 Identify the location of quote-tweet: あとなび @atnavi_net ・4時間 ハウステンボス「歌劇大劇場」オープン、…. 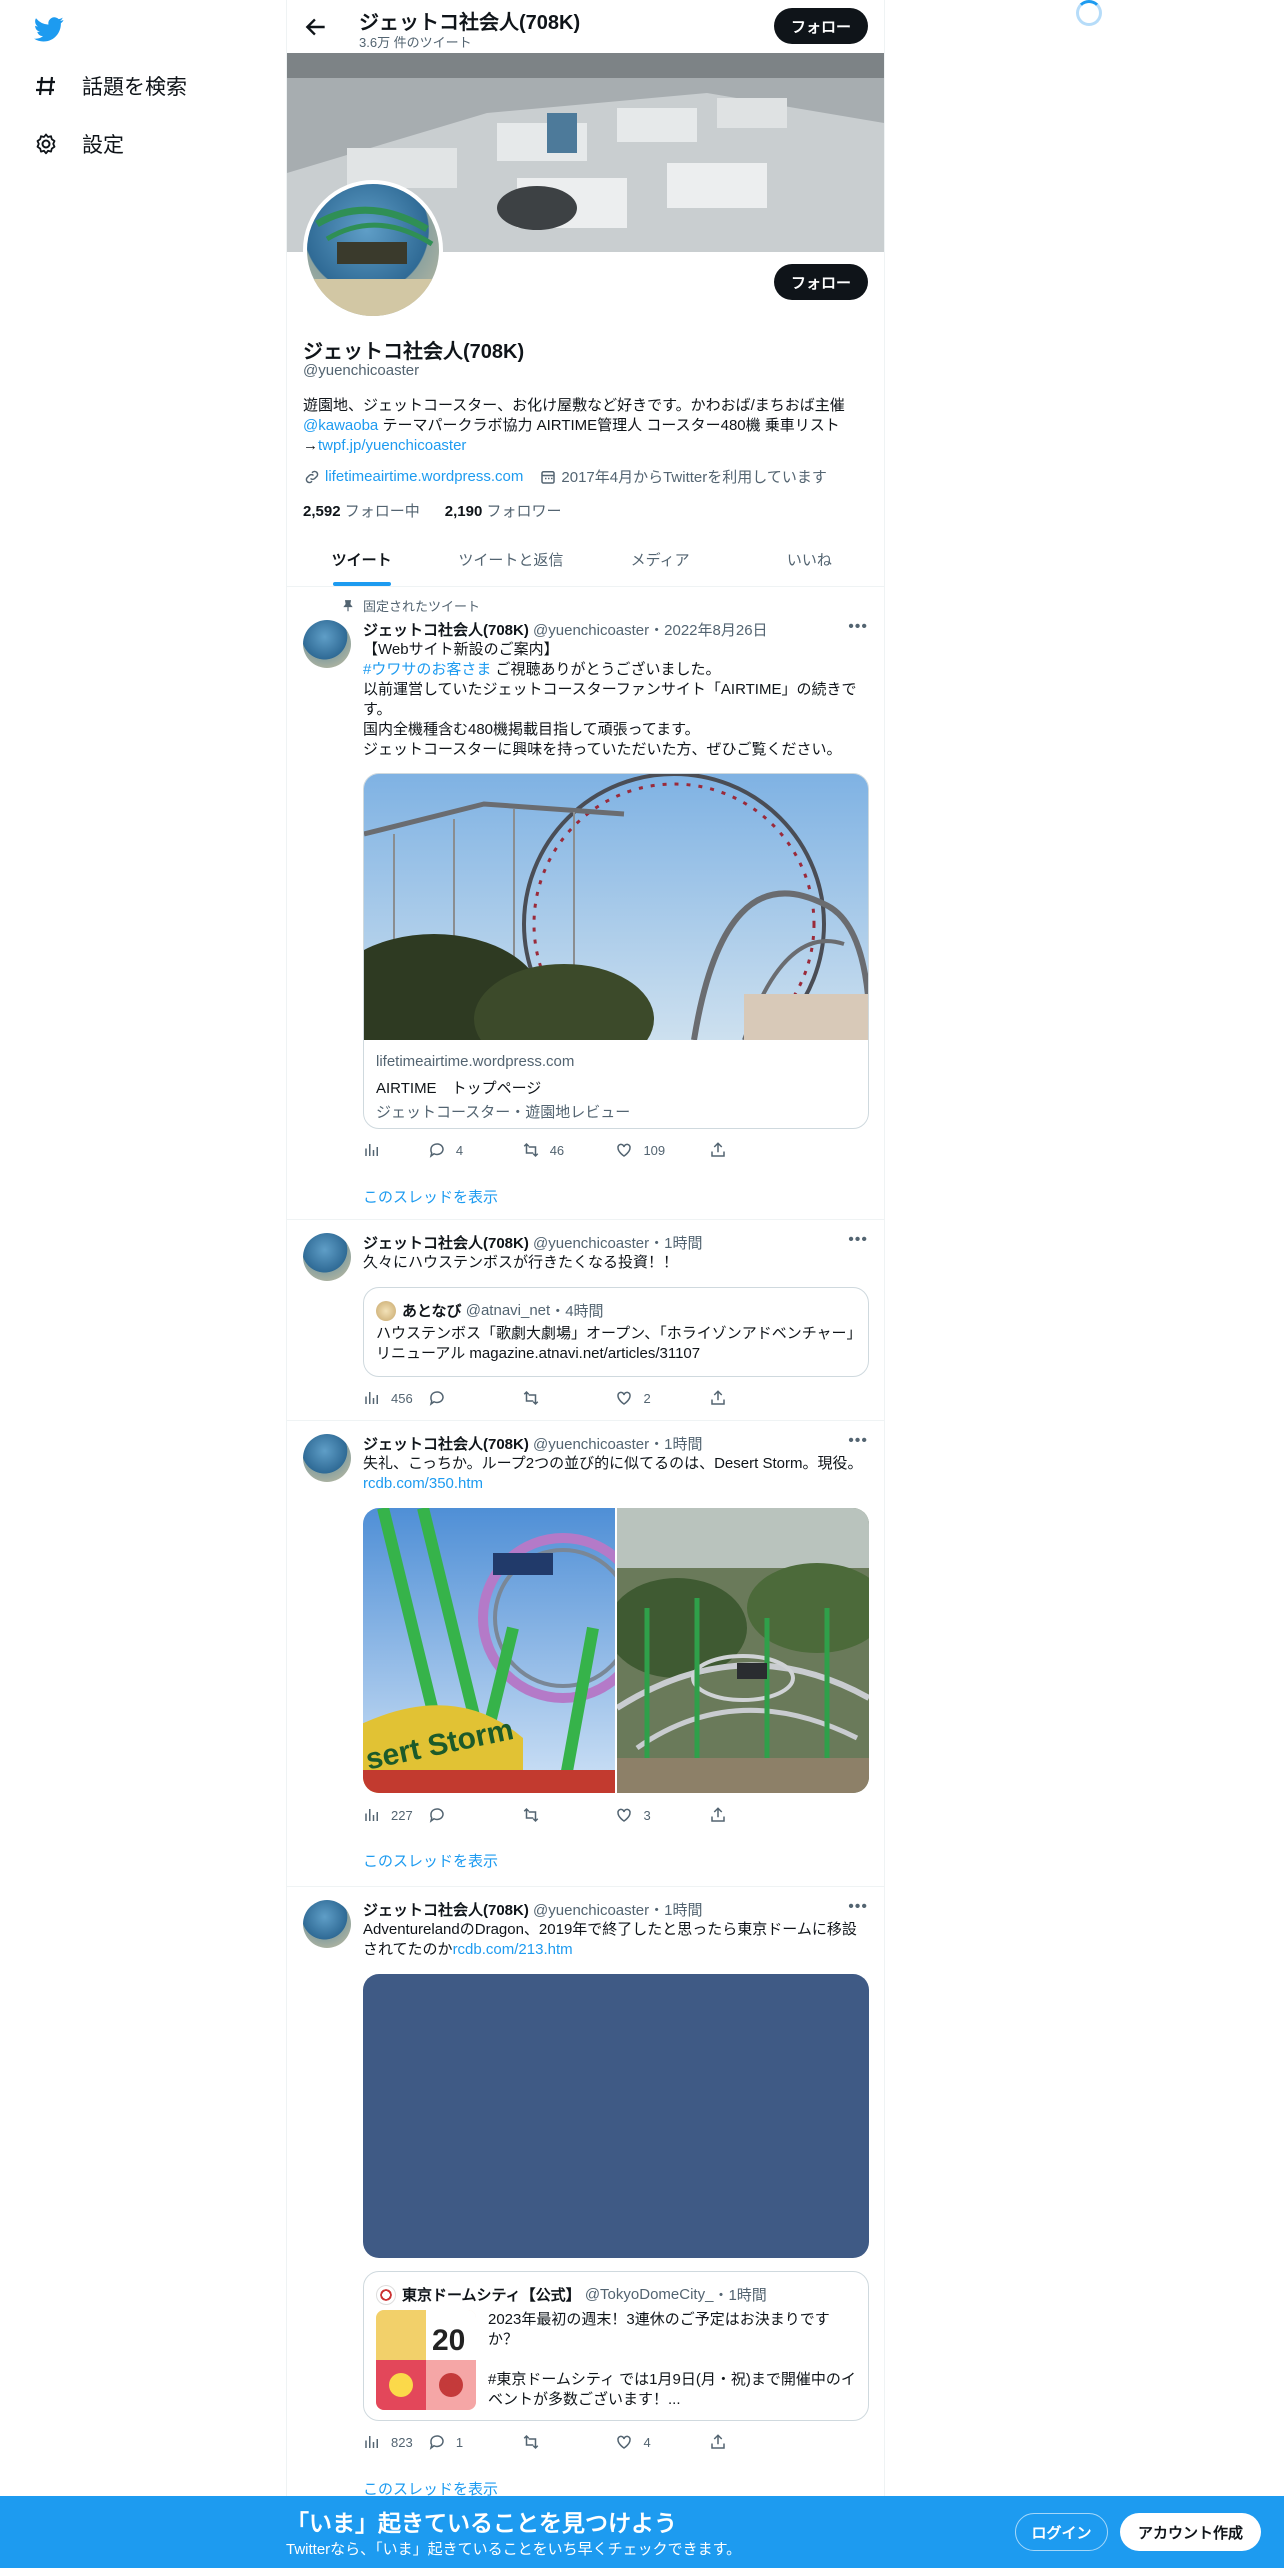
(616, 1332).